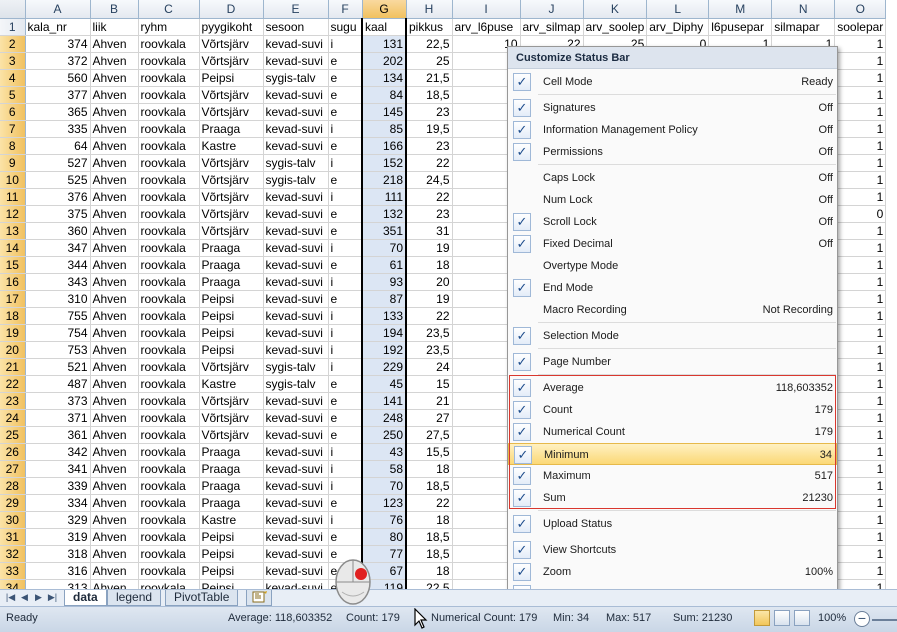  I want to click on row-header: 6, so click(13, 112).